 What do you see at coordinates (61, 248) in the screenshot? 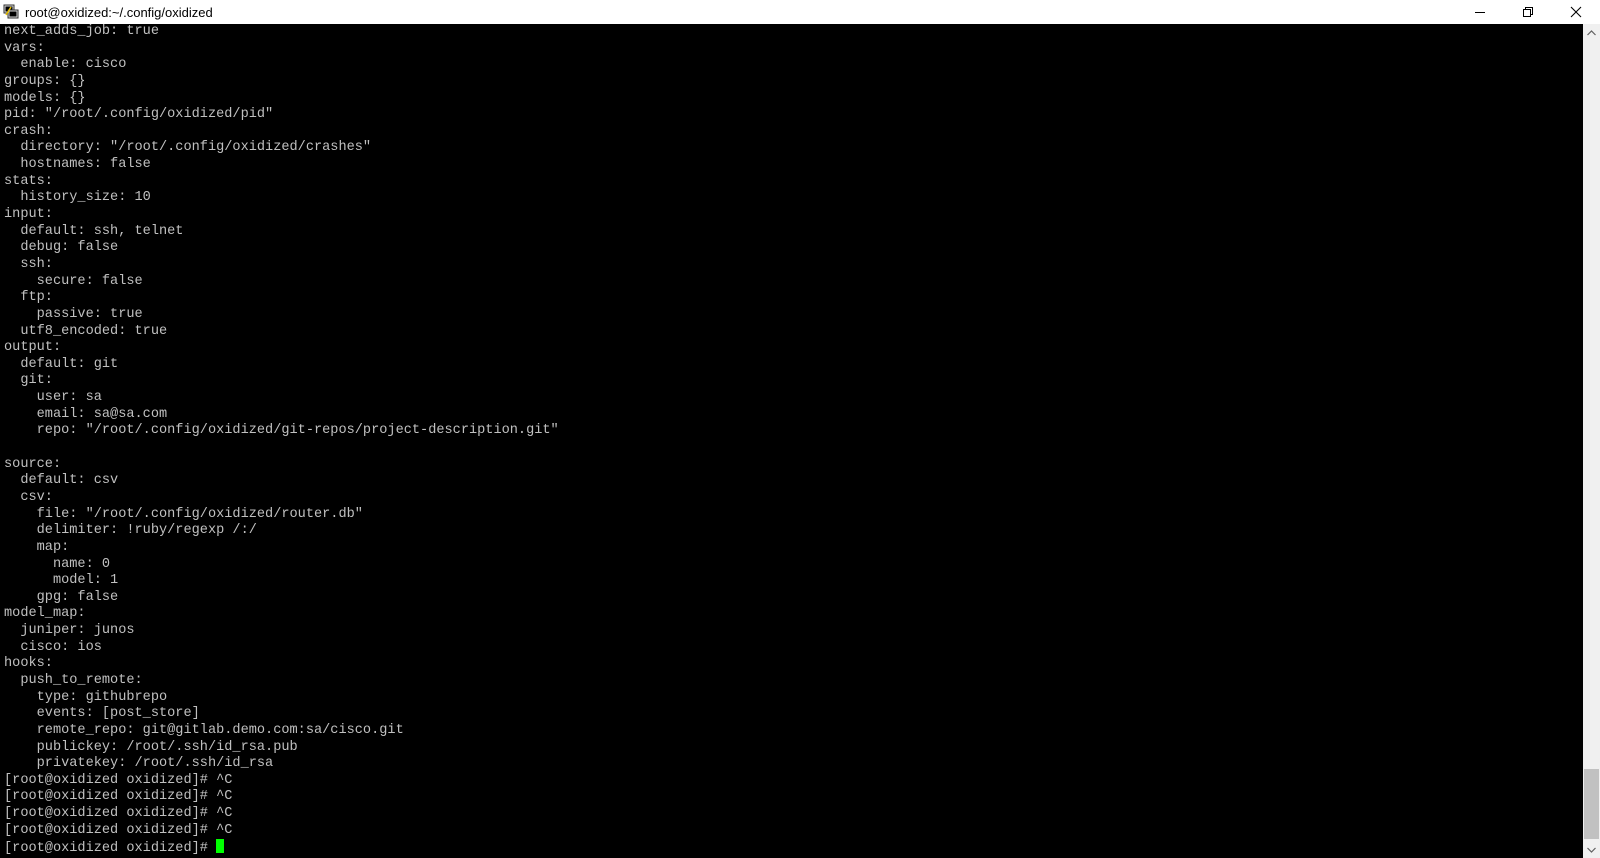
I see `terminal-line: debug: false` at bounding box center [61, 248].